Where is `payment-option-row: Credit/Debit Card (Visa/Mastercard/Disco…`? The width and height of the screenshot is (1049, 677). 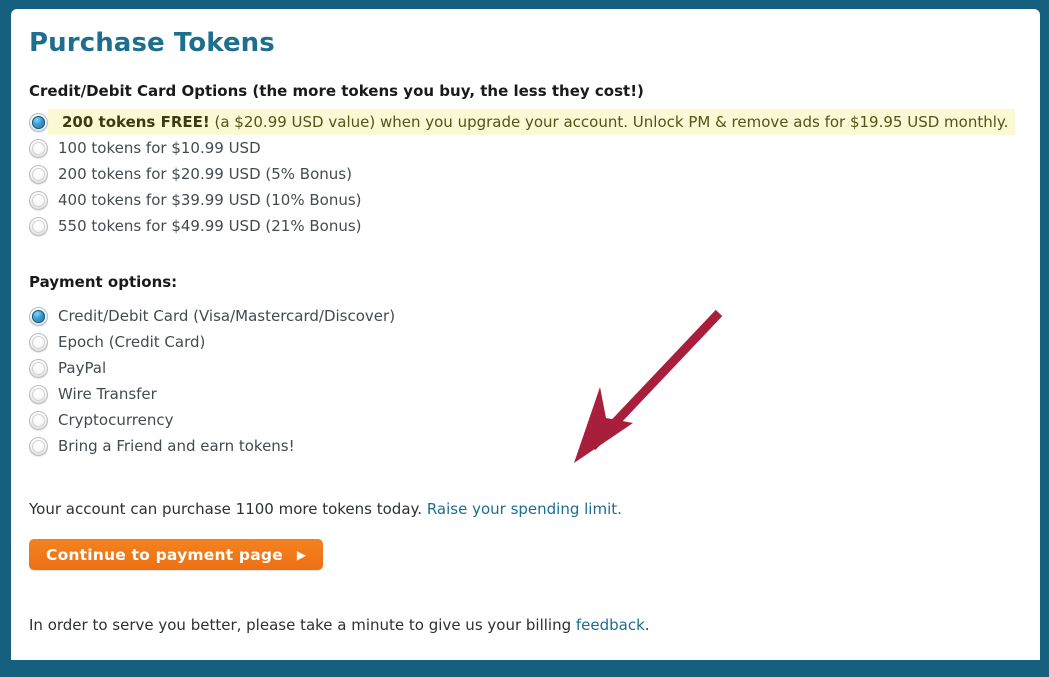
payment-option-row: Credit/Debit Card (Visa/Mastercard/Disco… is located at coordinates (526, 316).